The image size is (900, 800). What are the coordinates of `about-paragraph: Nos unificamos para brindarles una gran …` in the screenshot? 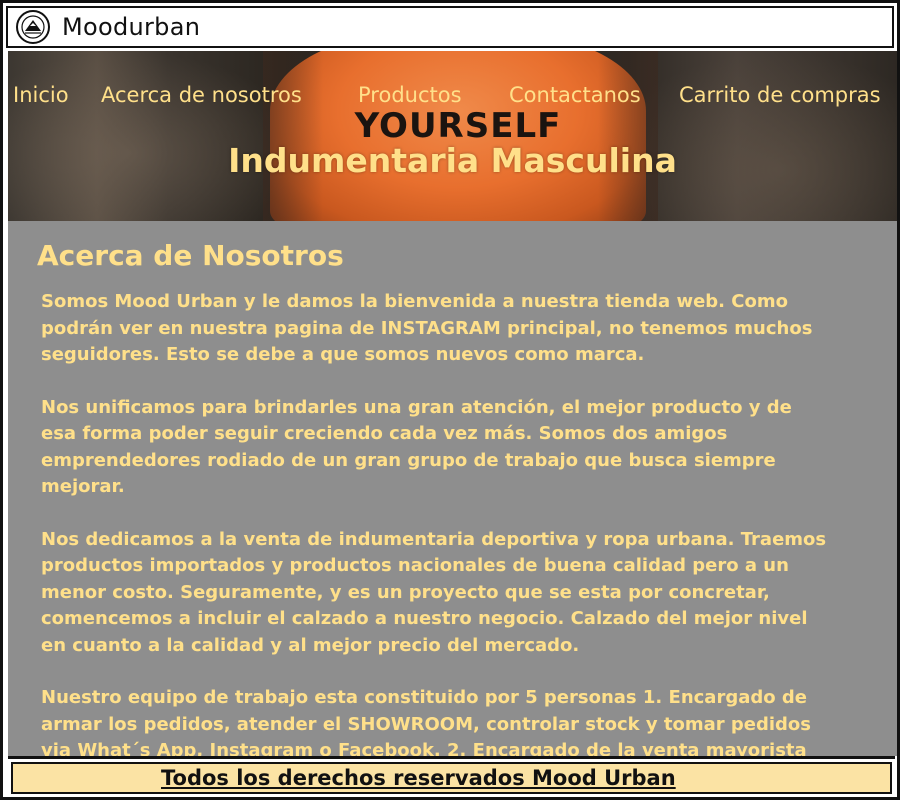 It's located at (416, 447).